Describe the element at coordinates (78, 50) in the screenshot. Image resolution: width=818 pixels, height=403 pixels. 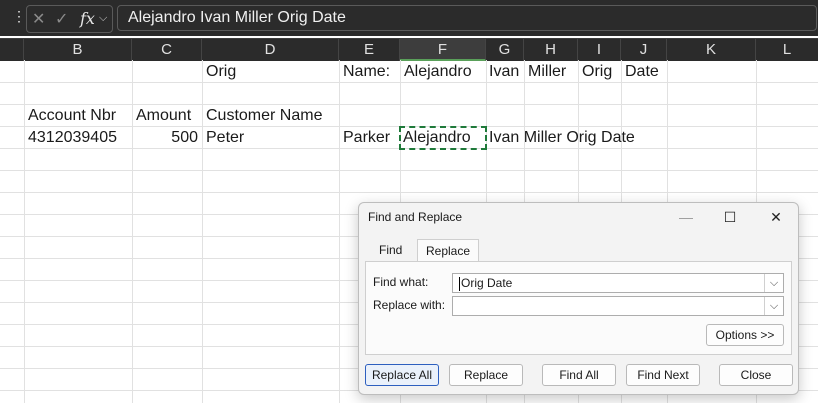
I see `column-header-b: B` at that location.